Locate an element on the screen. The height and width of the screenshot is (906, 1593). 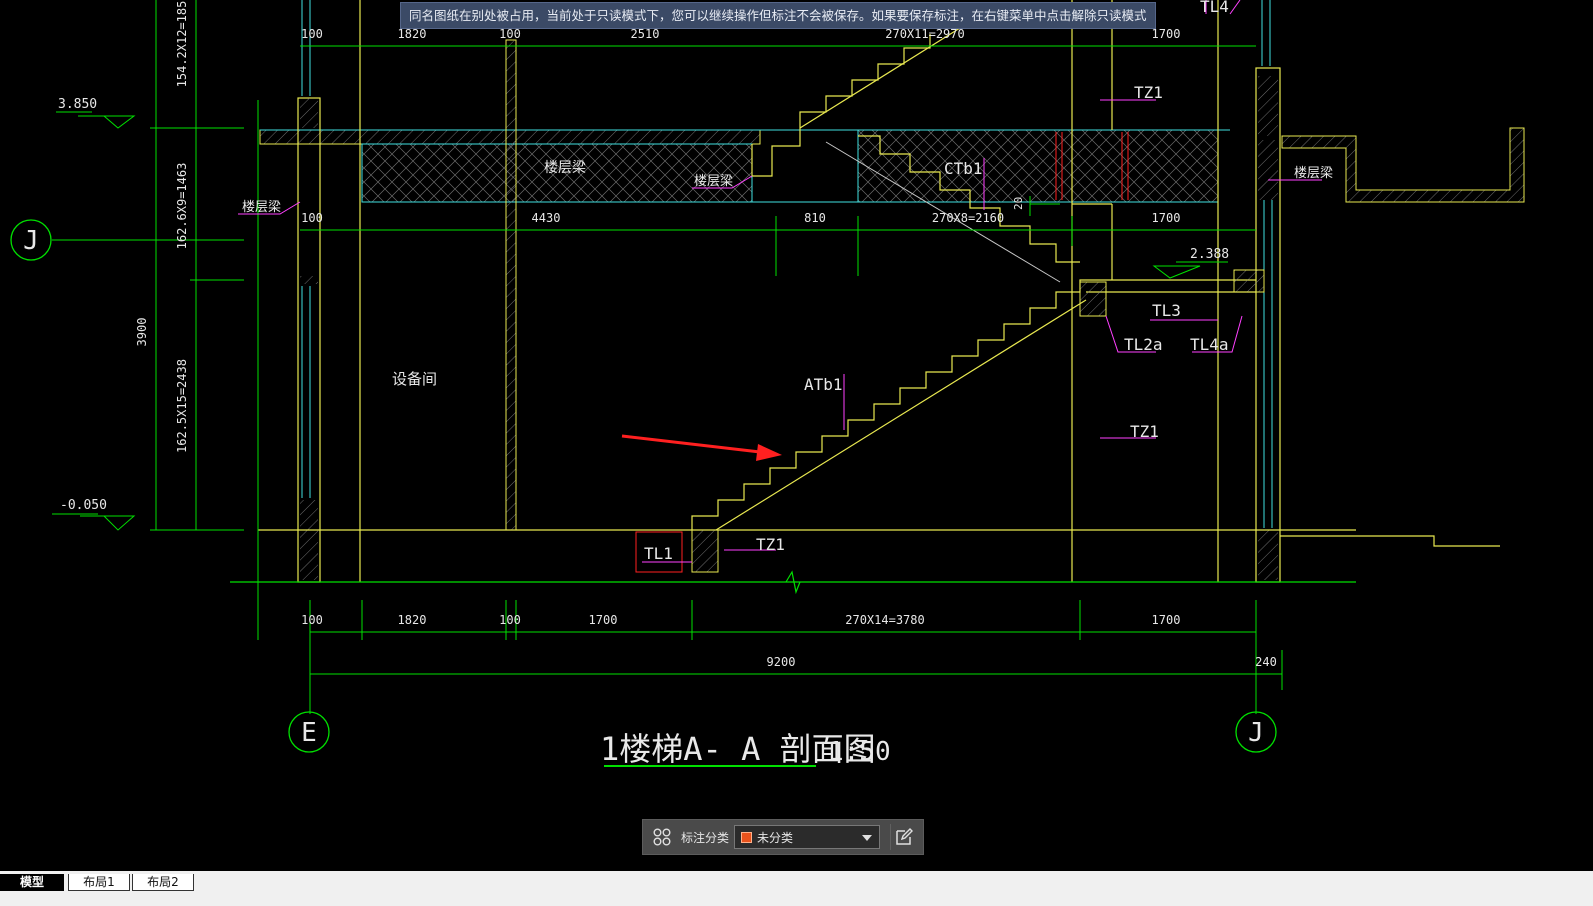
level-mark-minus-0050: -0.050 is located at coordinates (94, 514).